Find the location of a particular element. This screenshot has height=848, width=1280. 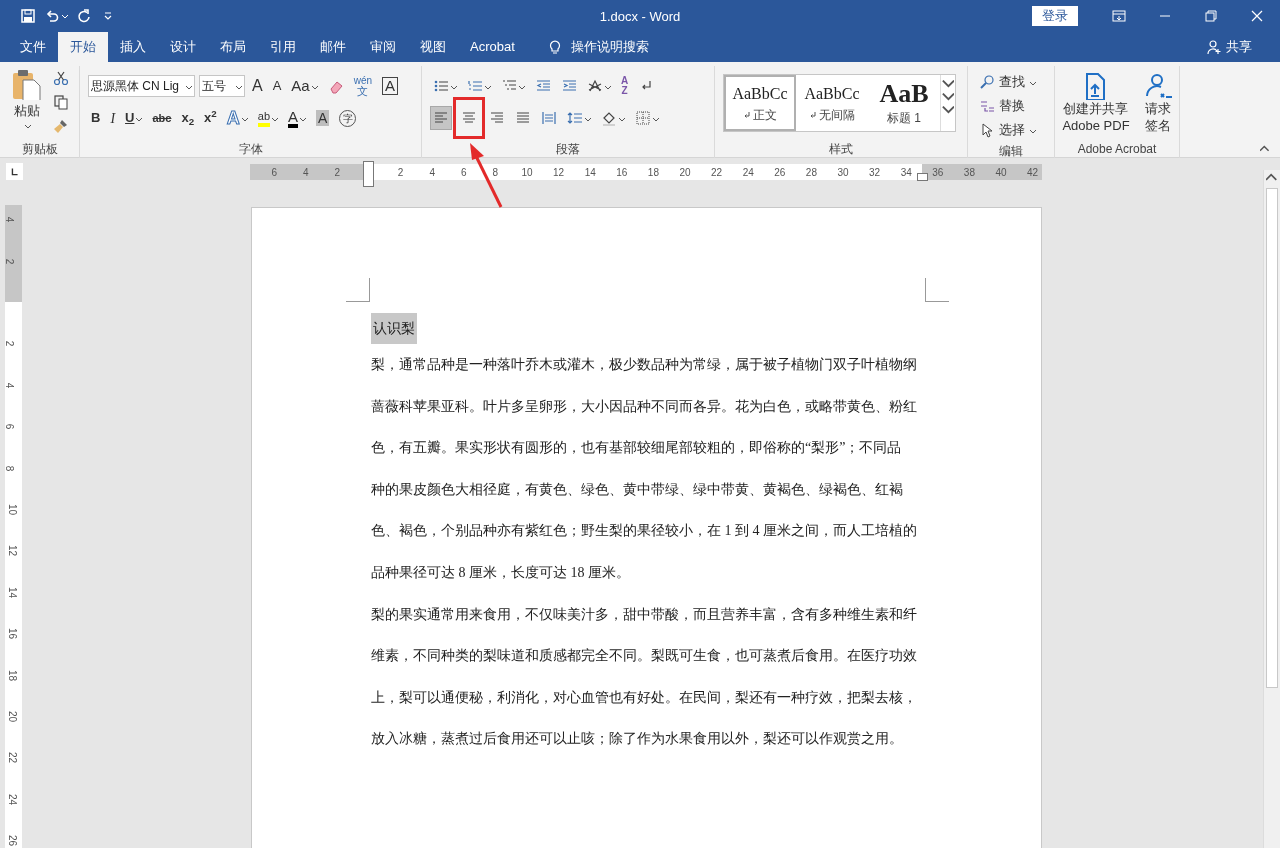

ruler-number: 16 is located at coordinates (622, 173).